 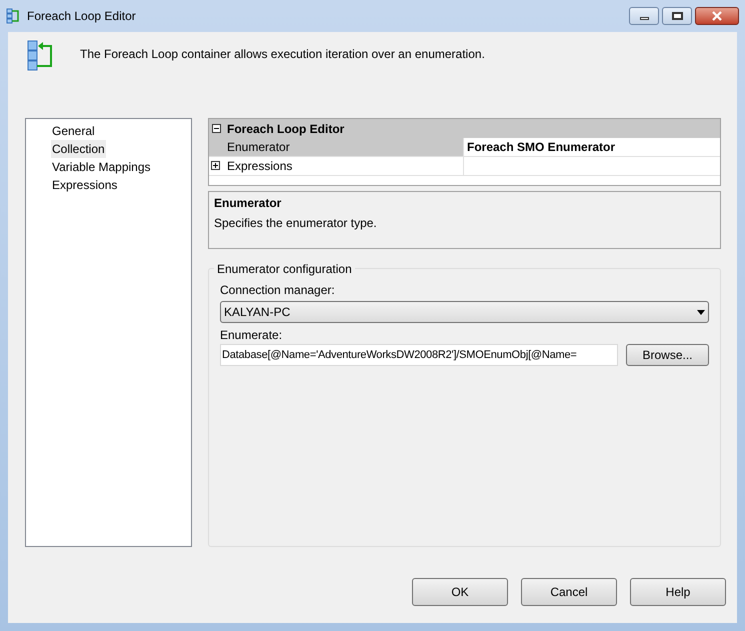 What do you see at coordinates (644, 16) in the screenshot?
I see `minimize-button` at bounding box center [644, 16].